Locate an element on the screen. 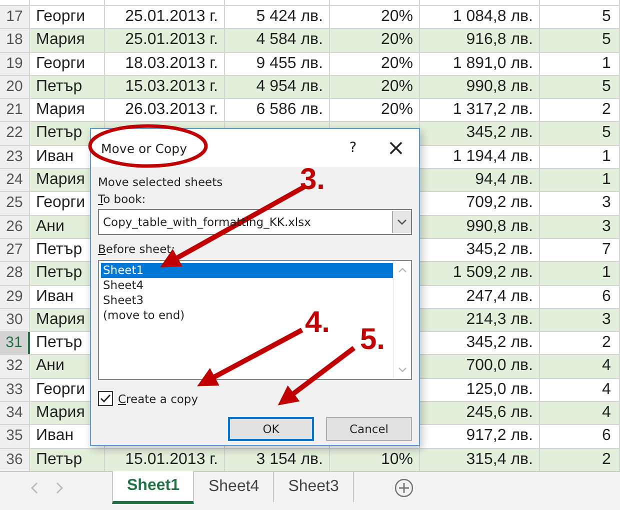 The height and width of the screenshot is (510, 620). dialog-title: Move or Copy is located at coordinates (144, 148).